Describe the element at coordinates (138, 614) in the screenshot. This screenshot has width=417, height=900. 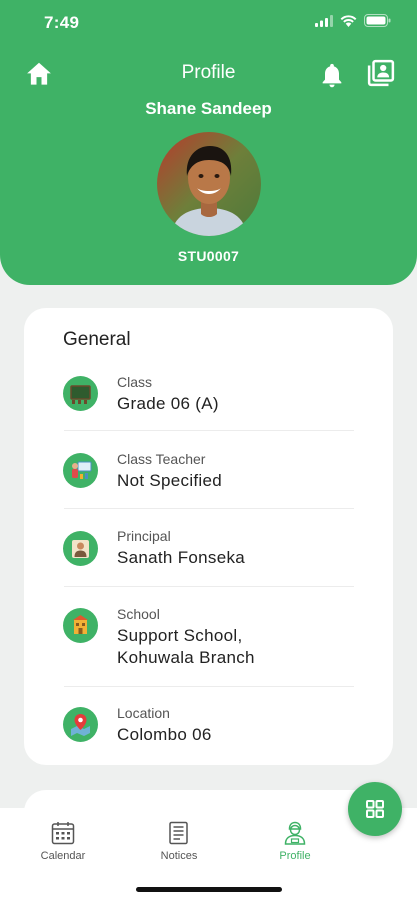
I see `school-label: School` at that location.